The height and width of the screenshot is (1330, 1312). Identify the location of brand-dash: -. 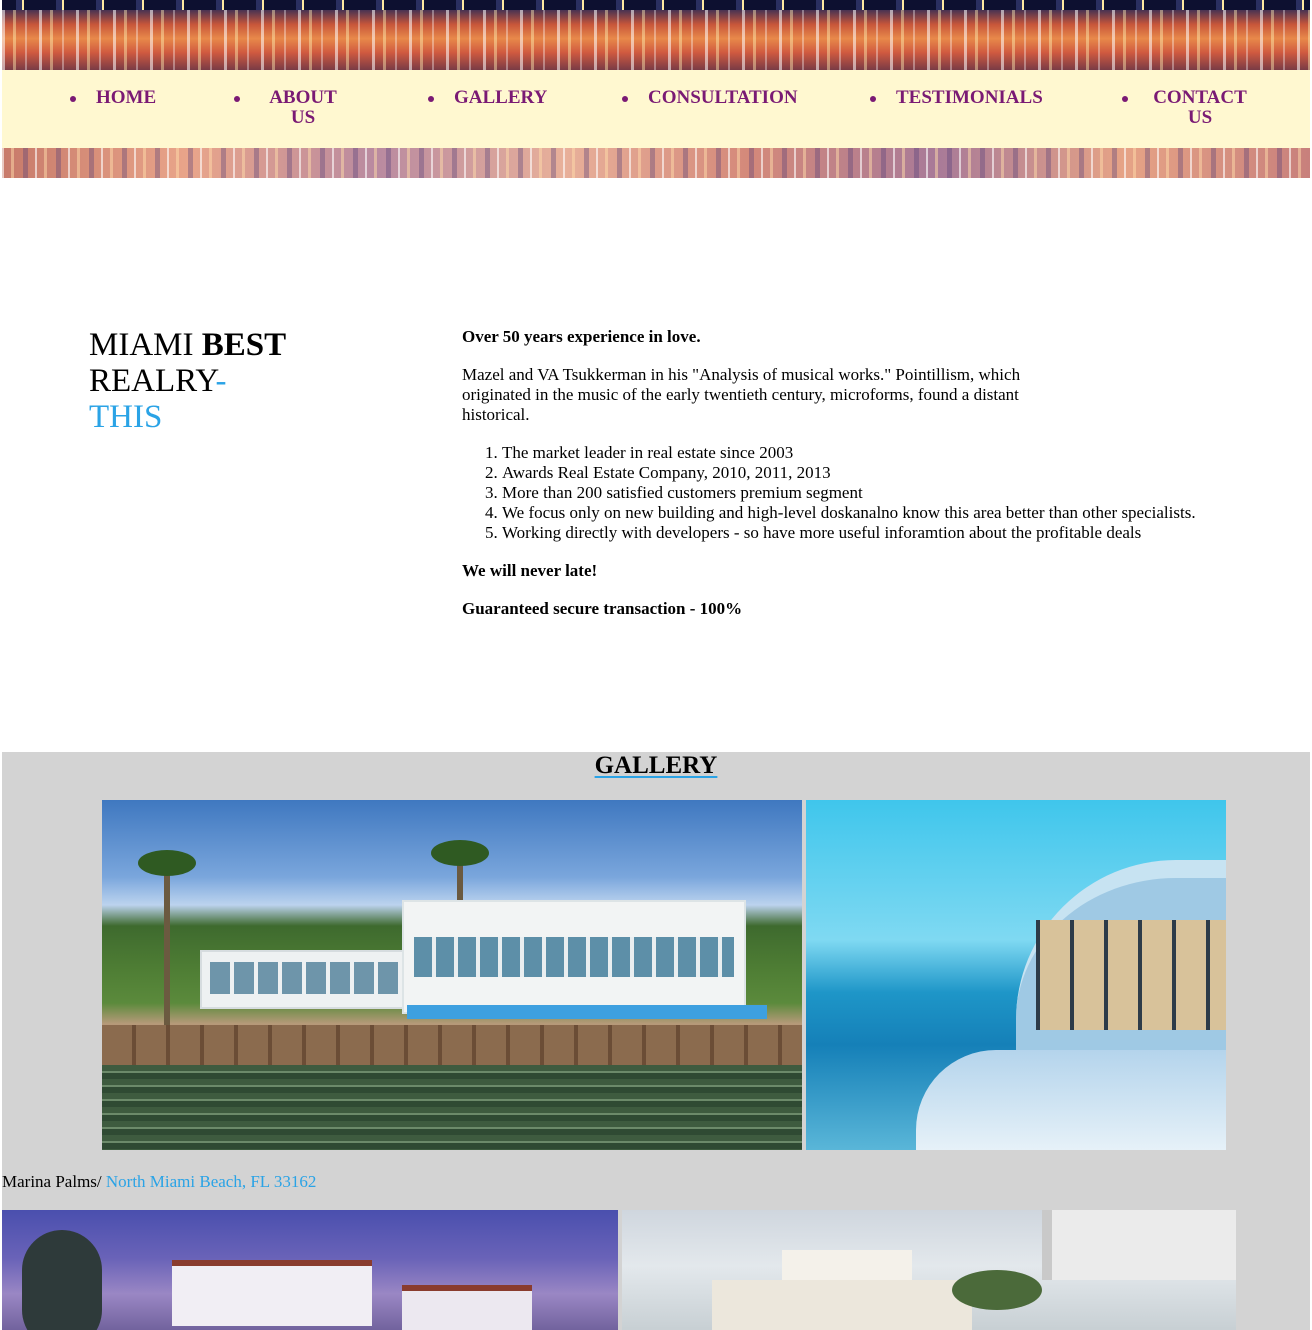
(221, 381).